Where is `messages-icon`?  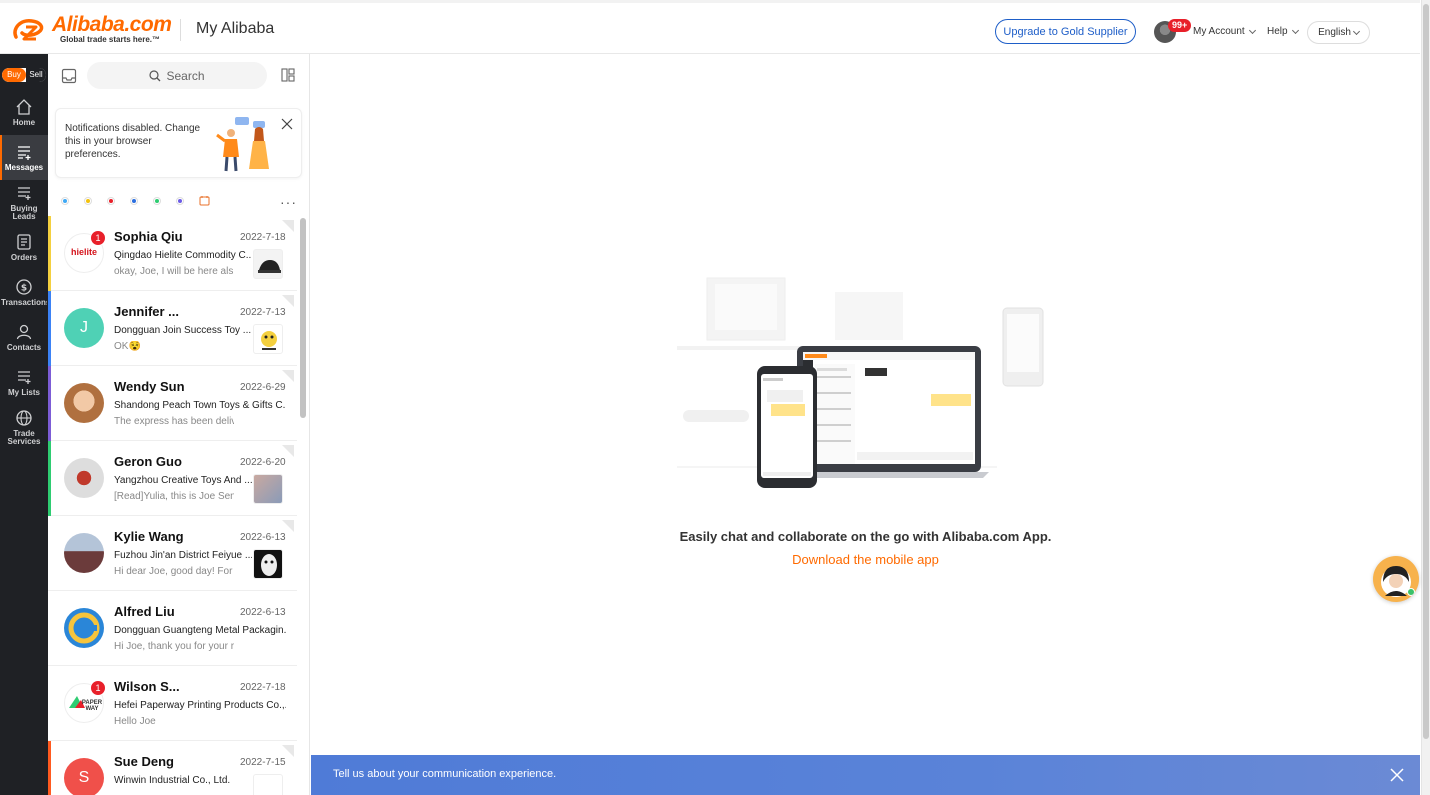 messages-icon is located at coordinates (24, 153).